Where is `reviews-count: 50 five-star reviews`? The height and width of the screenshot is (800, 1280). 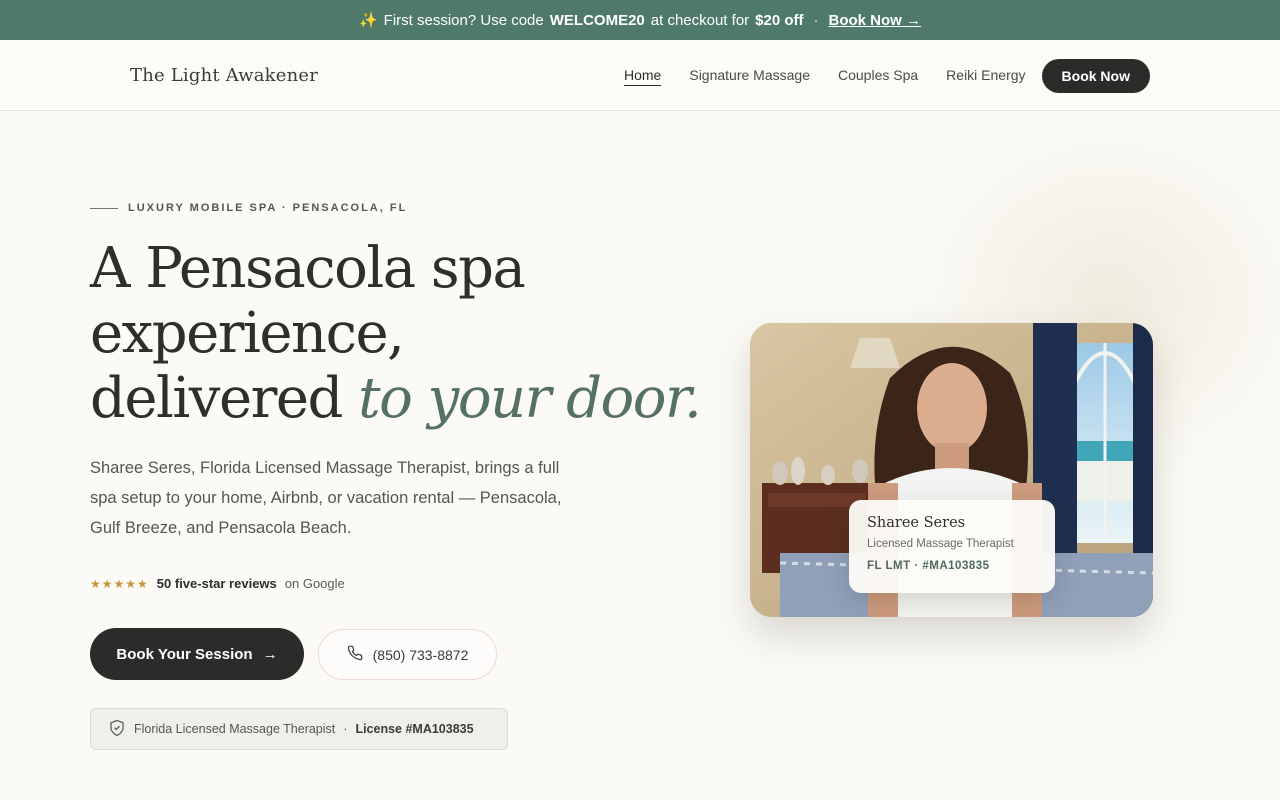
reviews-count: 50 five-star reviews is located at coordinates (216, 583).